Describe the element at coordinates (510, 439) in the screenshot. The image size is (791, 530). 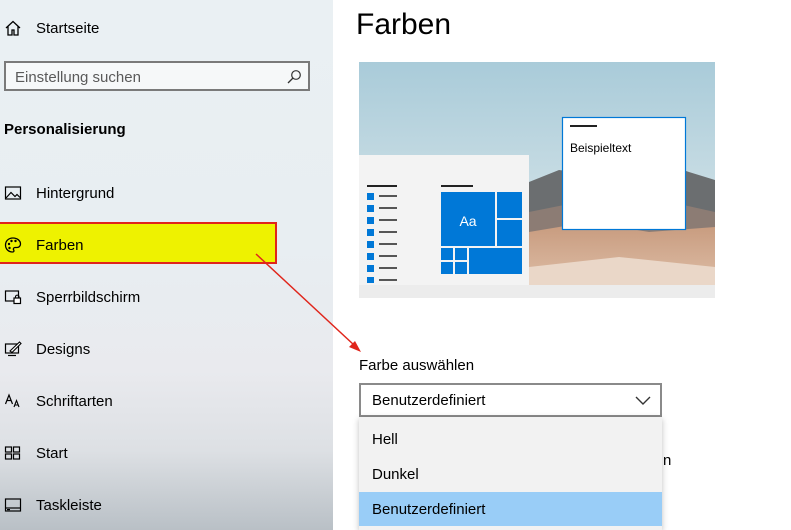
I see `dropdown-option-light: Hell` at that location.